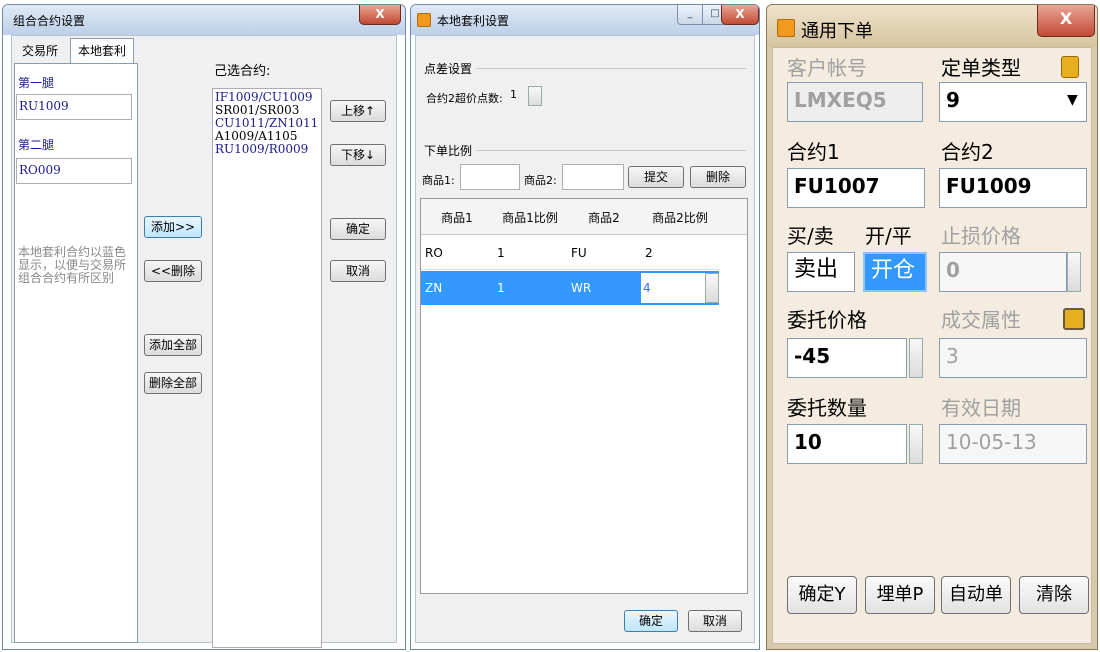 The height and width of the screenshot is (652, 1100). I want to click on move-down-button: 下移↓, so click(358, 155).